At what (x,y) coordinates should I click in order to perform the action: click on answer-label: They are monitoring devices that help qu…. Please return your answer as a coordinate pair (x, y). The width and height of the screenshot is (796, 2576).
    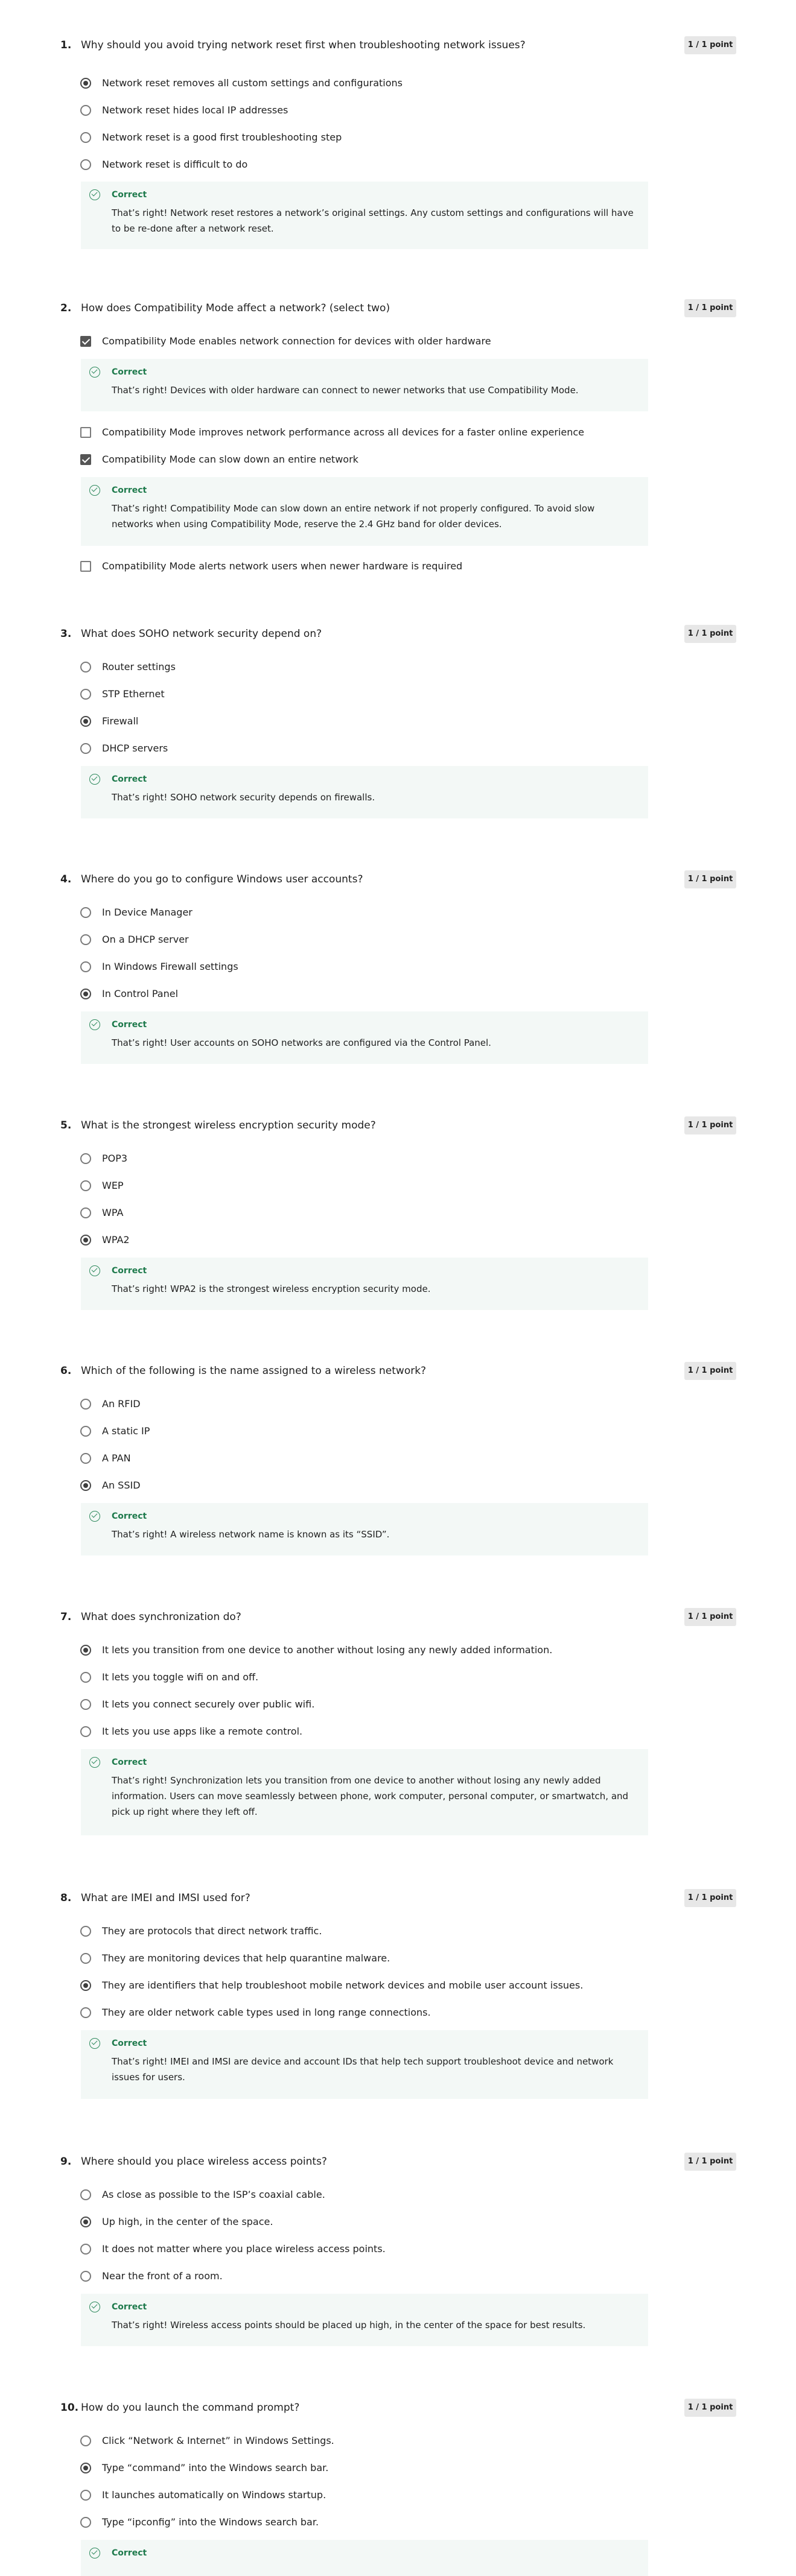
    Looking at the image, I should click on (246, 1958).